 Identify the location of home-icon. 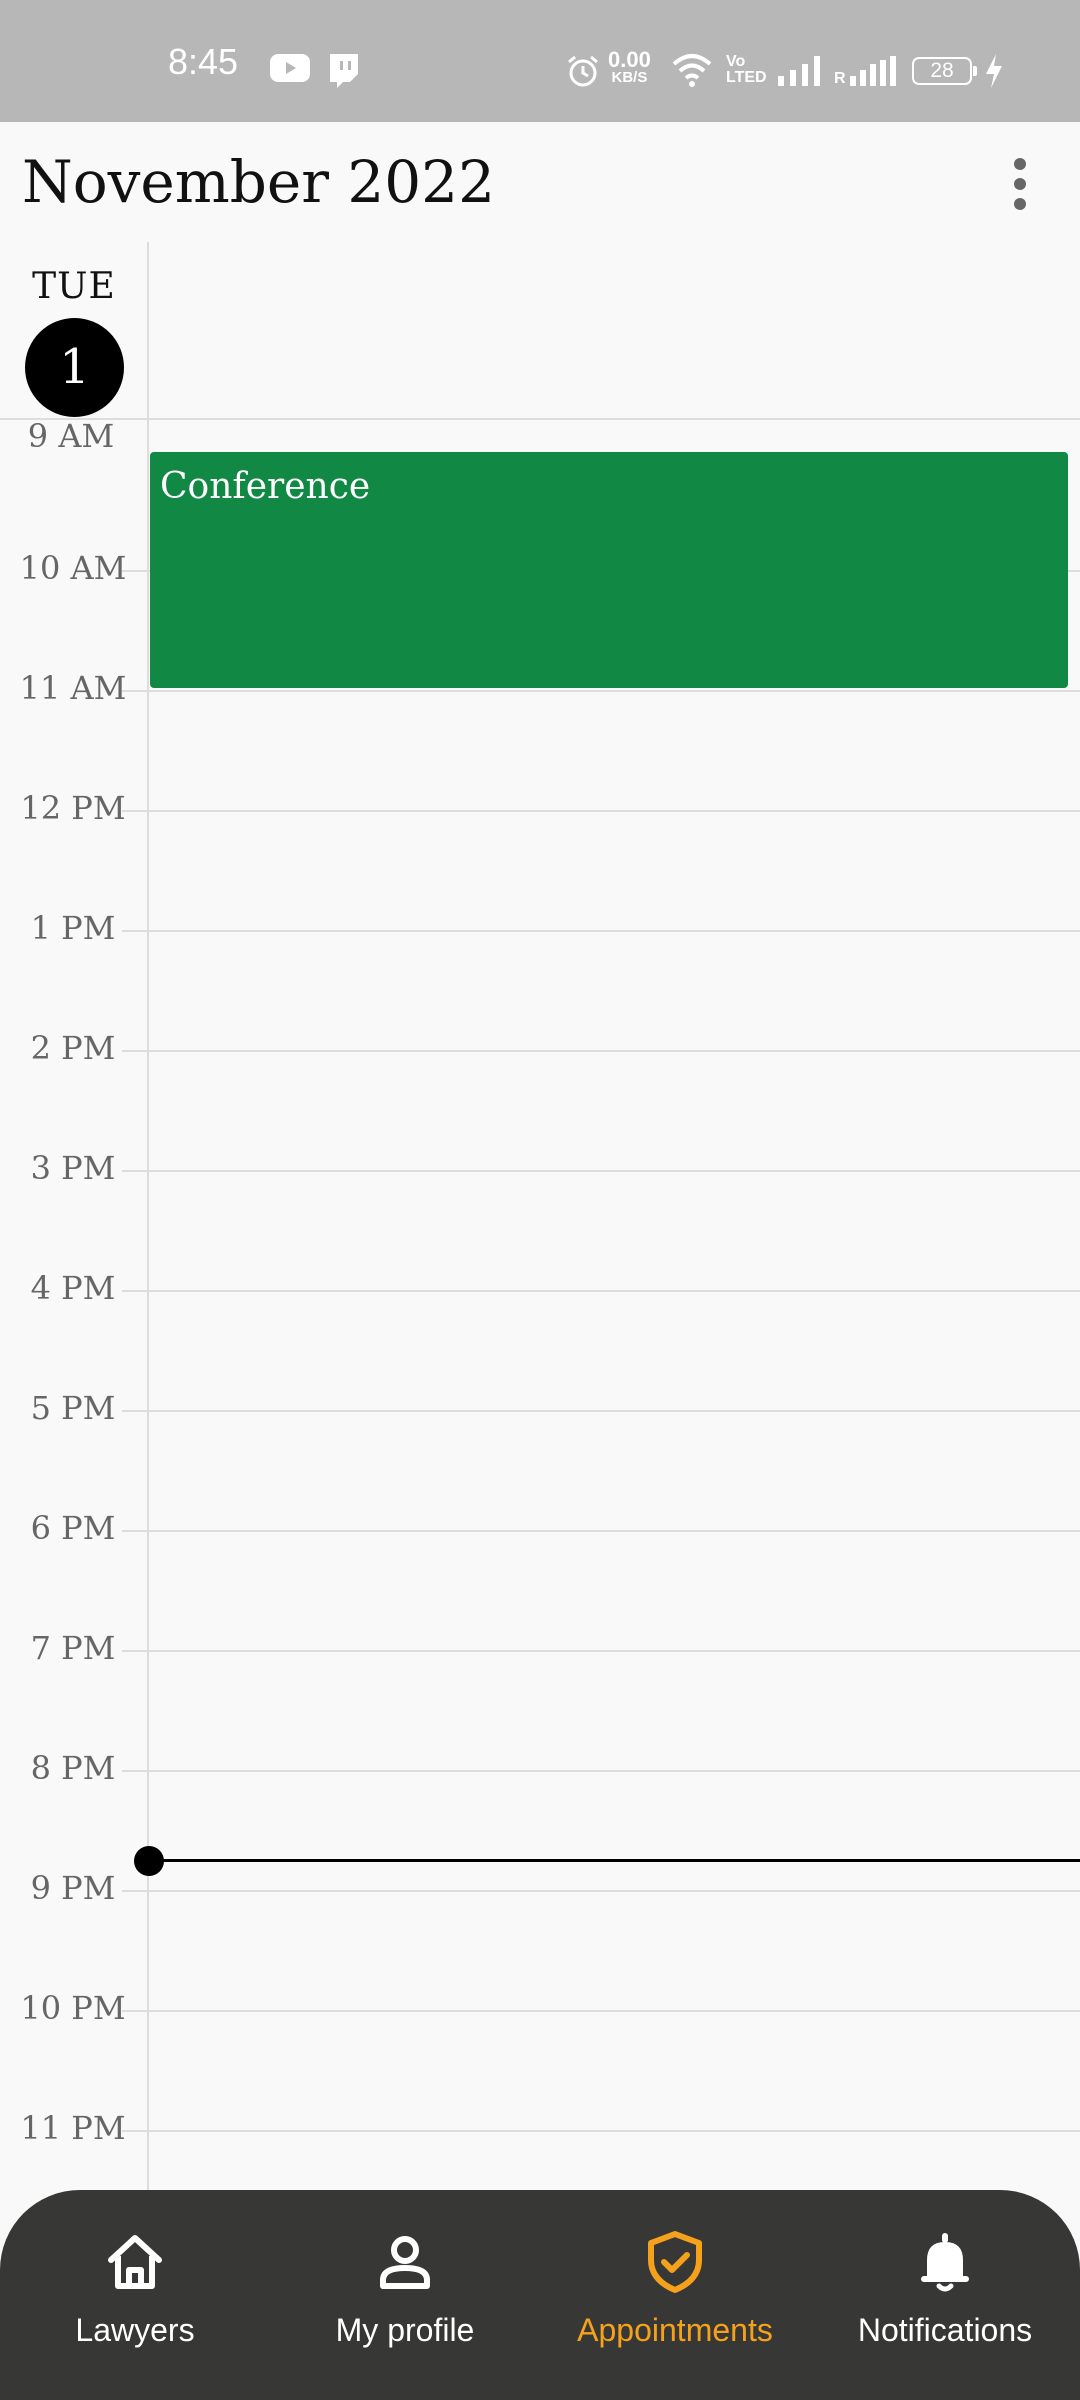
(135, 2262).